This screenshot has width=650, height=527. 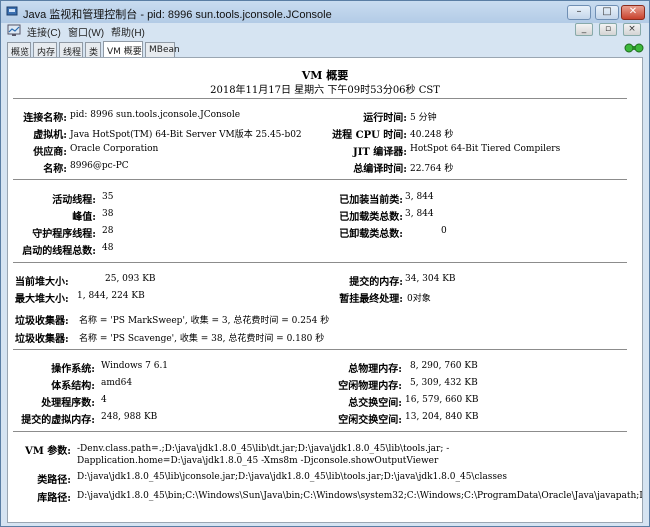 What do you see at coordinates (74, 200) in the screenshot?
I see `live-threads-label: 活动线程:` at bounding box center [74, 200].